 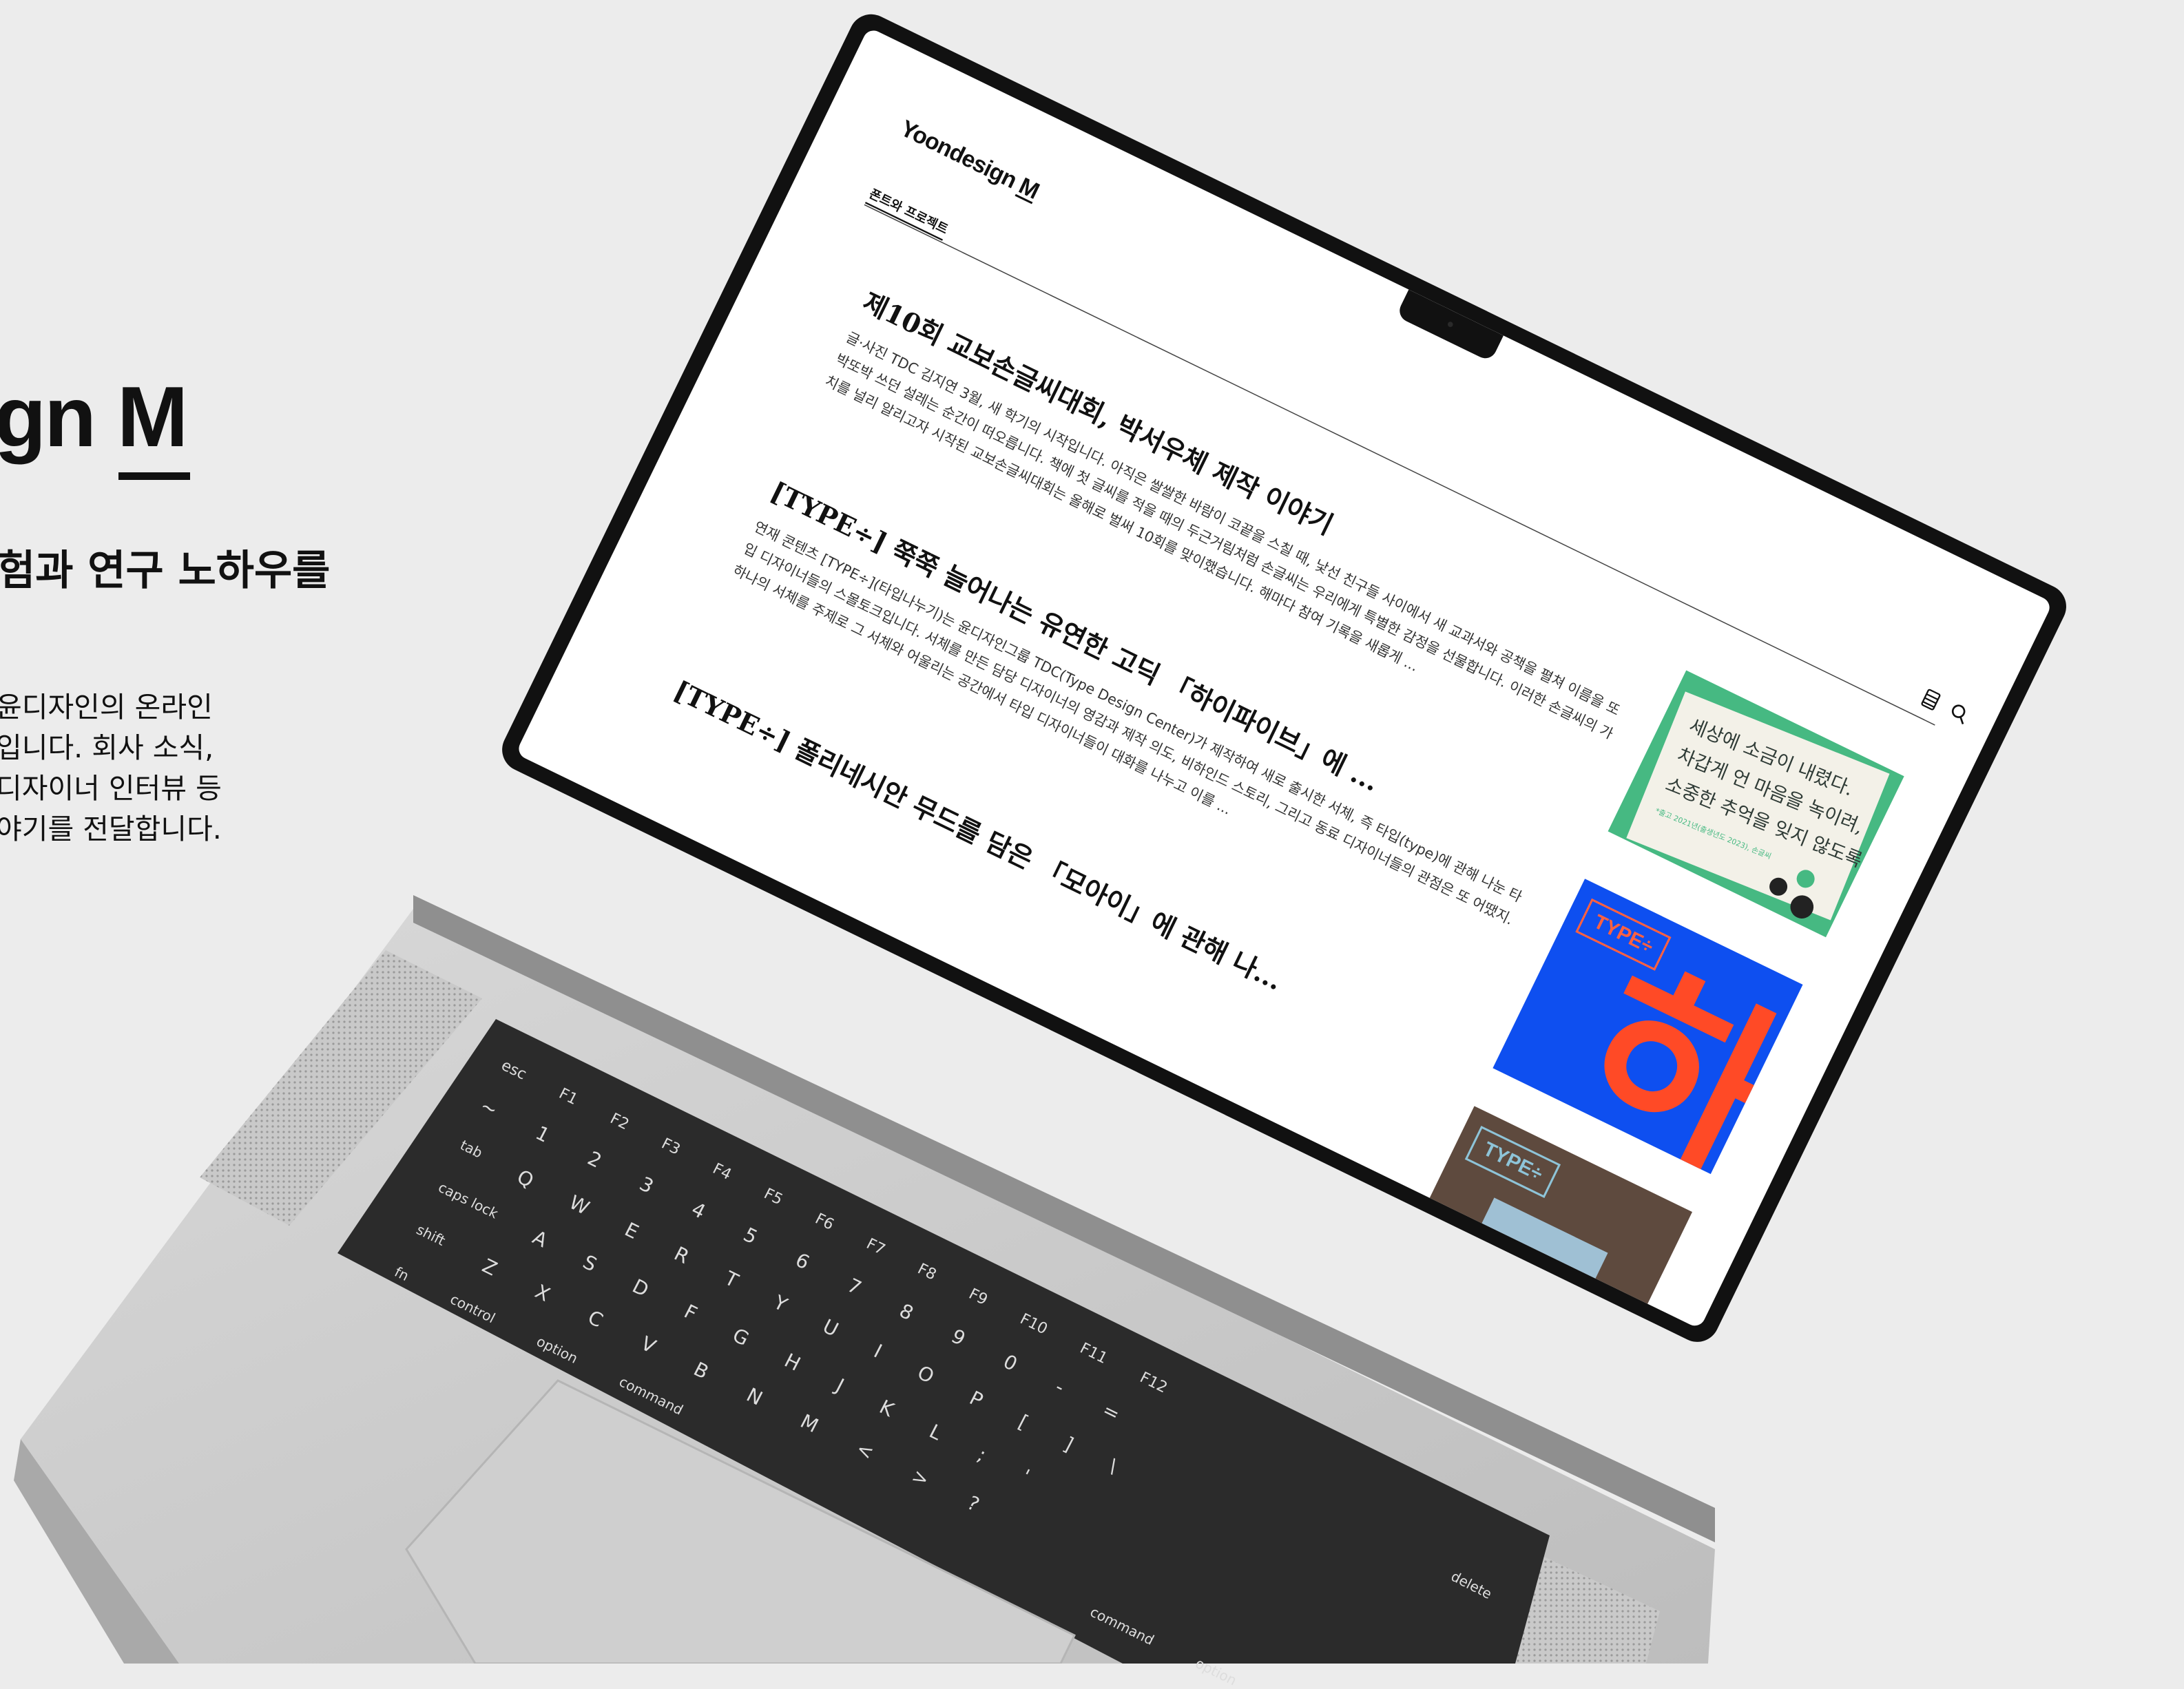 What do you see at coordinates (1023, 1422) in the screenshot?
I see `key-bracket-left: [` at bounding box center [1023, 1422].